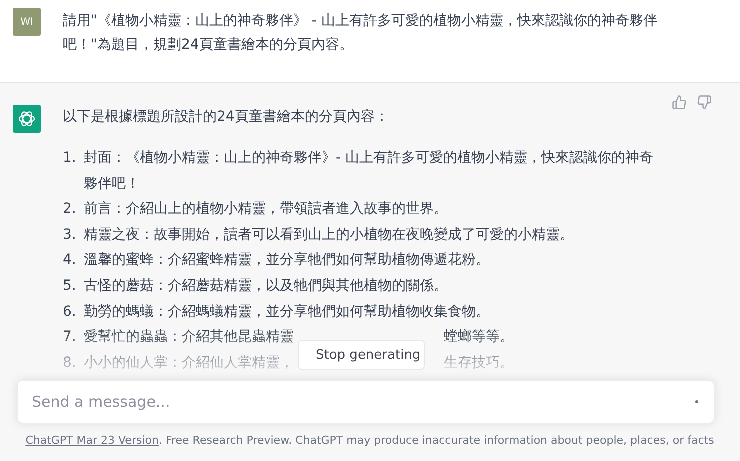 The image size is (740, 461). Describe the element at coordinates (329, 234) in the screenshot. I see `list-item-text: 精靈之夜：故事開始，讀者可以看到山上的小植物在夜晚變成了可愛的小精靈。` at that location.